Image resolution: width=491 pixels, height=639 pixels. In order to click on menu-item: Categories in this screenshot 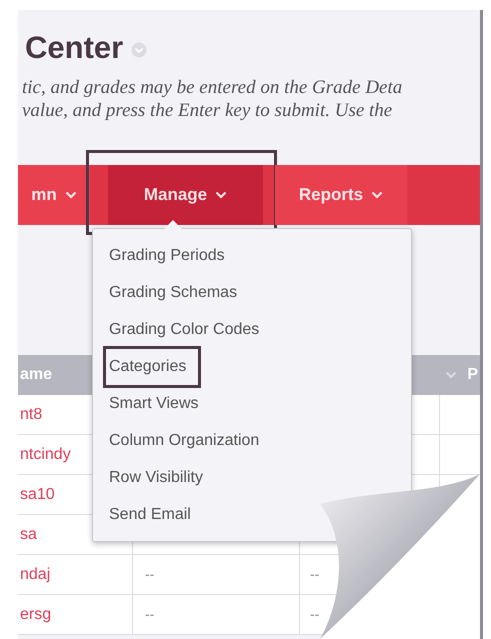, I will do `click(152, 367)`.